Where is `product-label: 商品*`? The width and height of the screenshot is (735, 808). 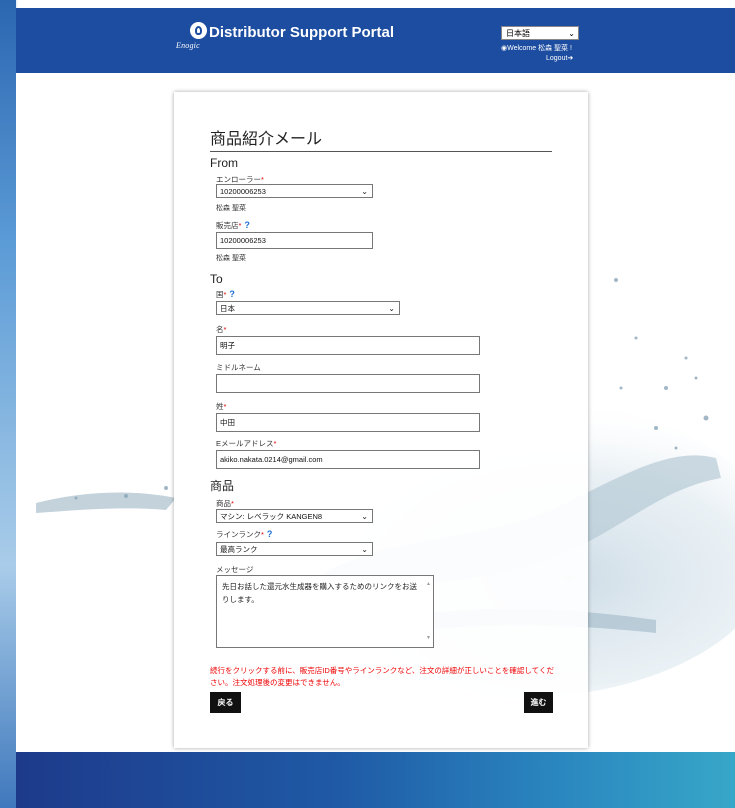 product-label: 商品* is located at coordinates (225, 503).